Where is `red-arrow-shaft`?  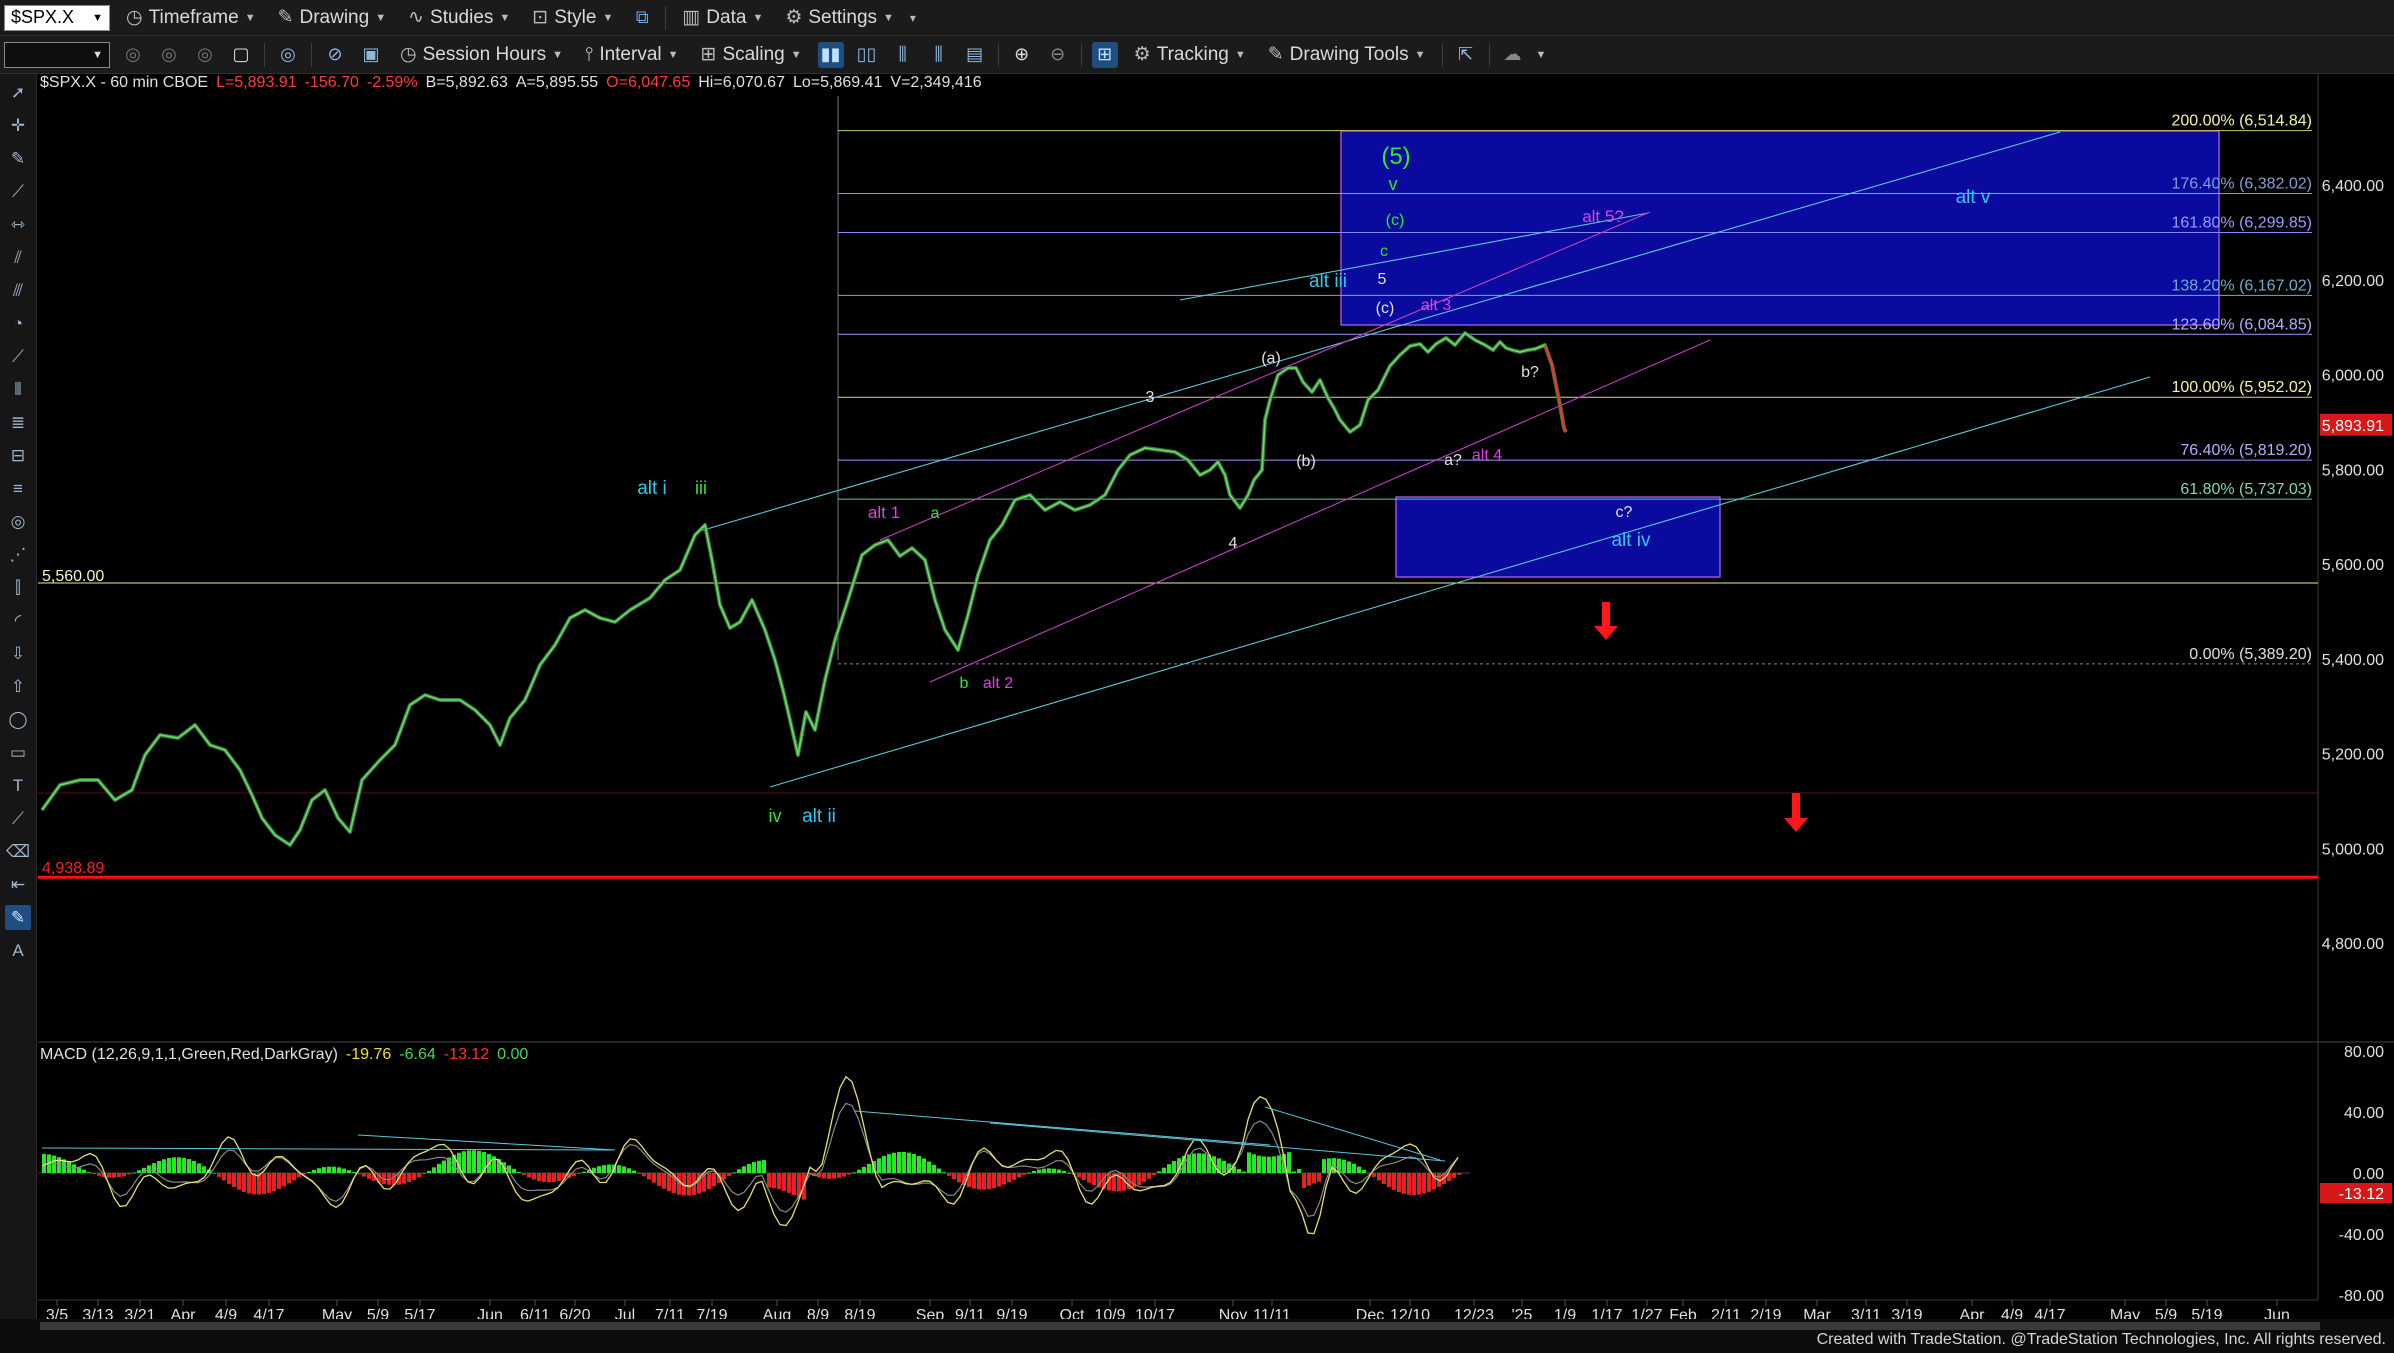 red-arrow-shaft is located at coordinates (1606, 615).